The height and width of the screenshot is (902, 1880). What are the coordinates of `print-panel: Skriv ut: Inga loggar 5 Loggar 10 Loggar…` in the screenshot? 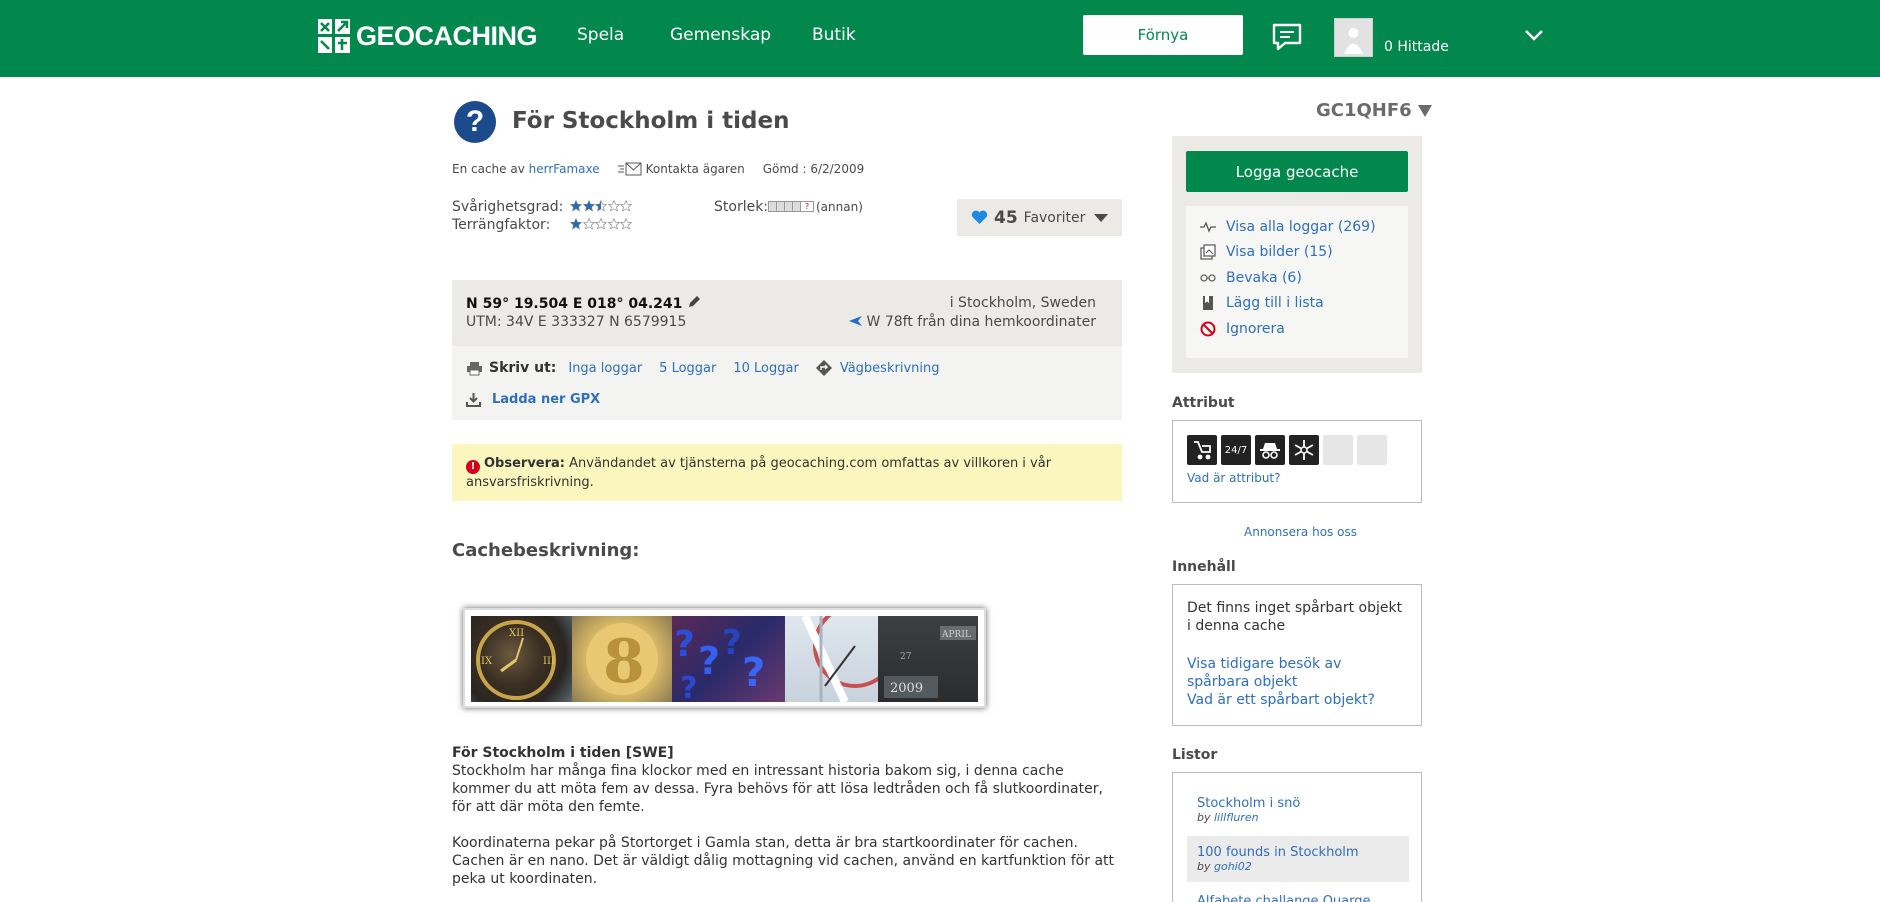 It's located at (787, 383).